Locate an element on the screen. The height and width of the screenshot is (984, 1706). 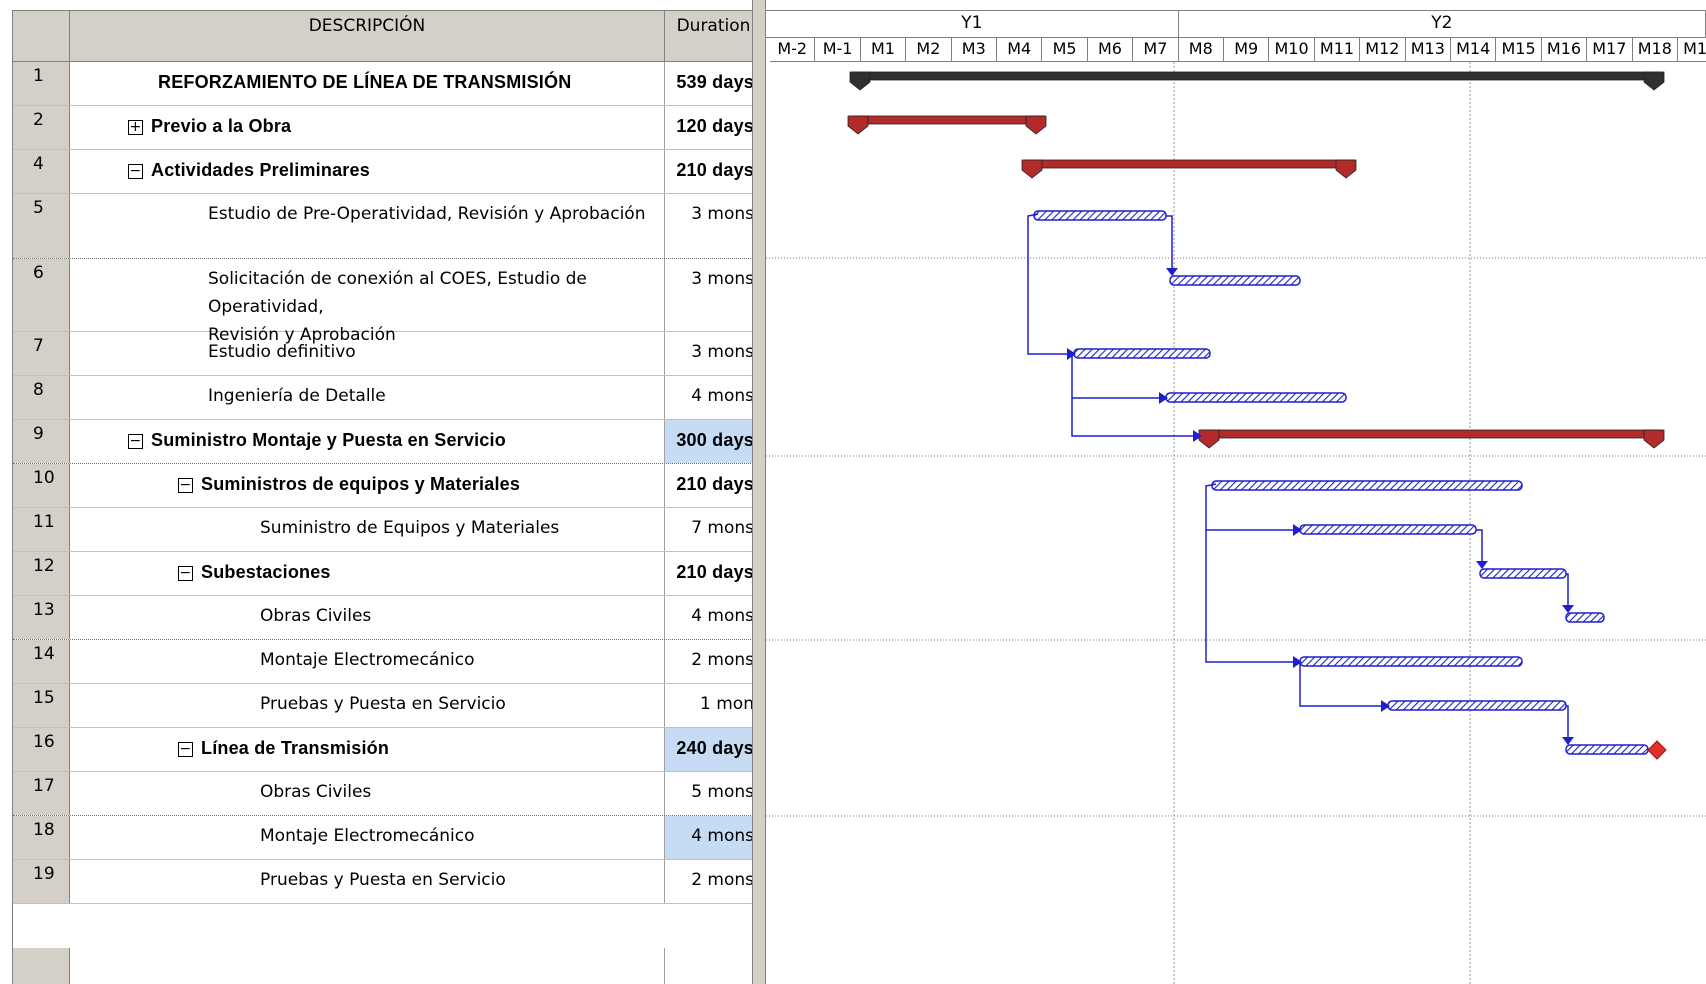
task-row-18: 18 Montaje Electromecánico 4 mons is located at coordinates (383, 838).